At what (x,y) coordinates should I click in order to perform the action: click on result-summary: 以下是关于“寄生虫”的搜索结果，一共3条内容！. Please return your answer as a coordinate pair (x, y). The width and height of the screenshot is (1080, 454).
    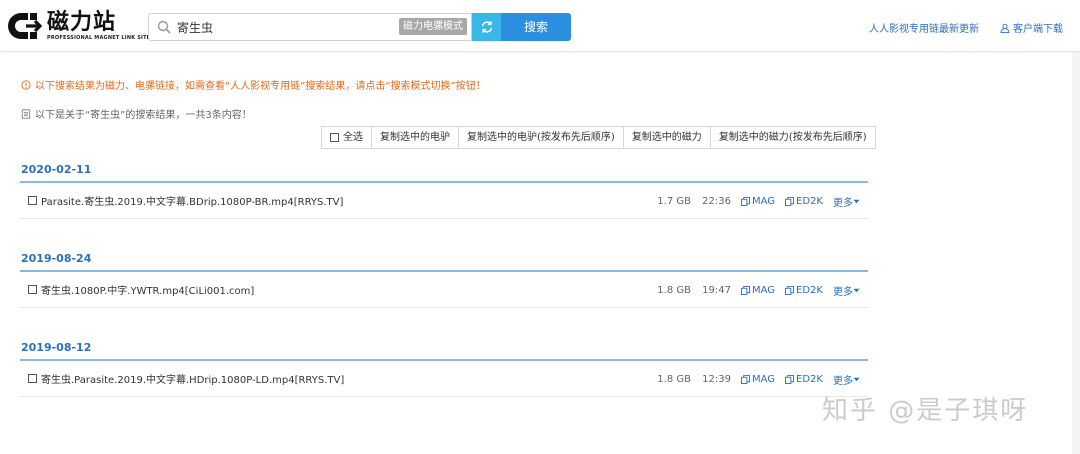
    Looking at the image, I should click on (136, 113).